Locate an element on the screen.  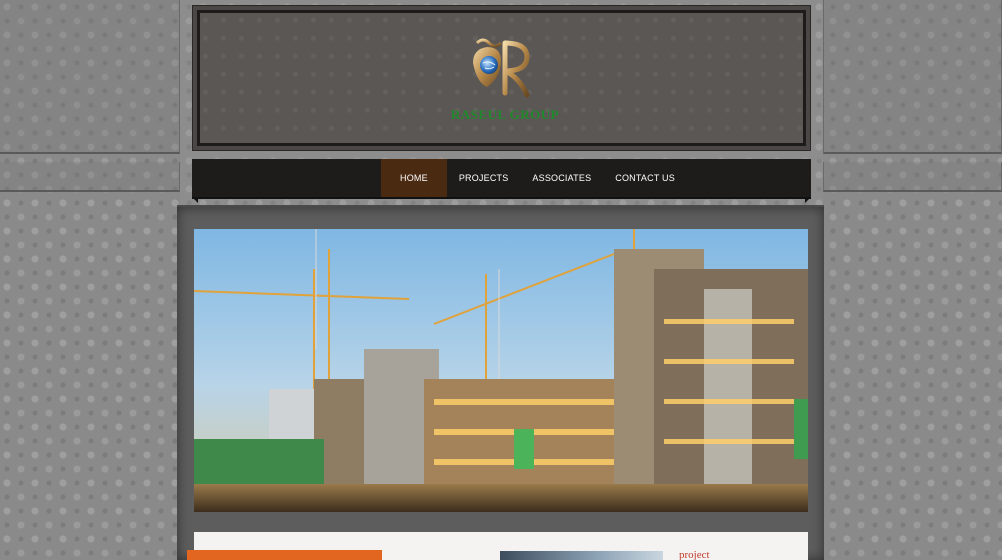
left-decor-strip is located at coordinates (90, 177).